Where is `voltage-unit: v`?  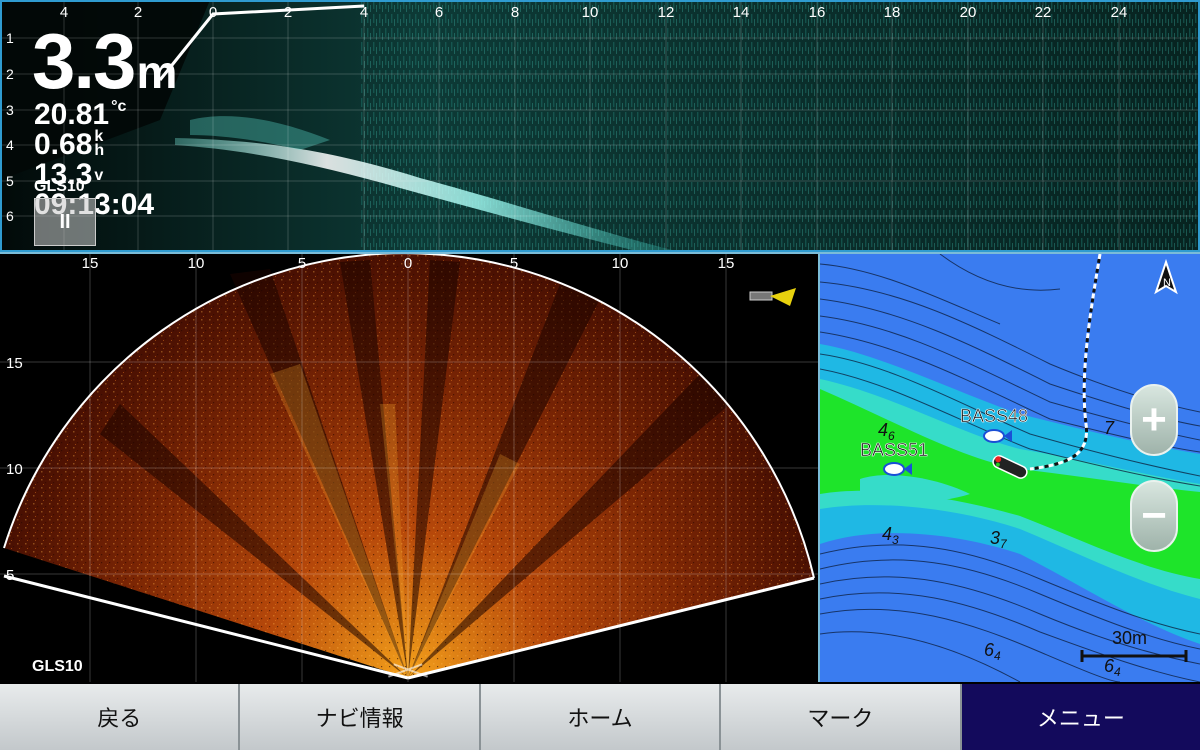
voltage-unit: v is located at coordinates (99, 176).